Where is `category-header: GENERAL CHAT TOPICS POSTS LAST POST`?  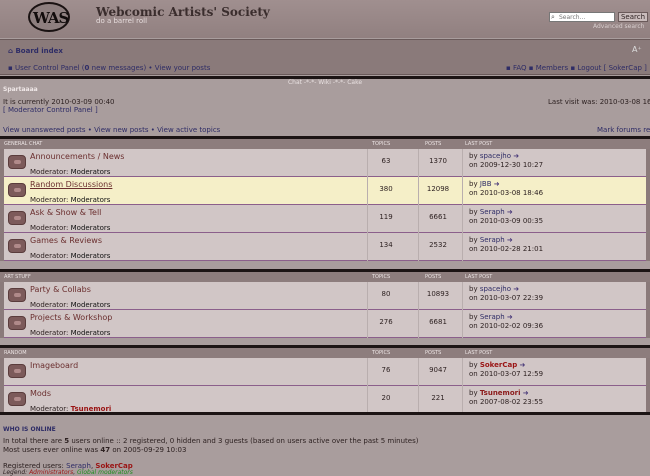
category-header: GENERAL CHAT TOPICS POSTS LAST POST is located at coordinates (325, 144).